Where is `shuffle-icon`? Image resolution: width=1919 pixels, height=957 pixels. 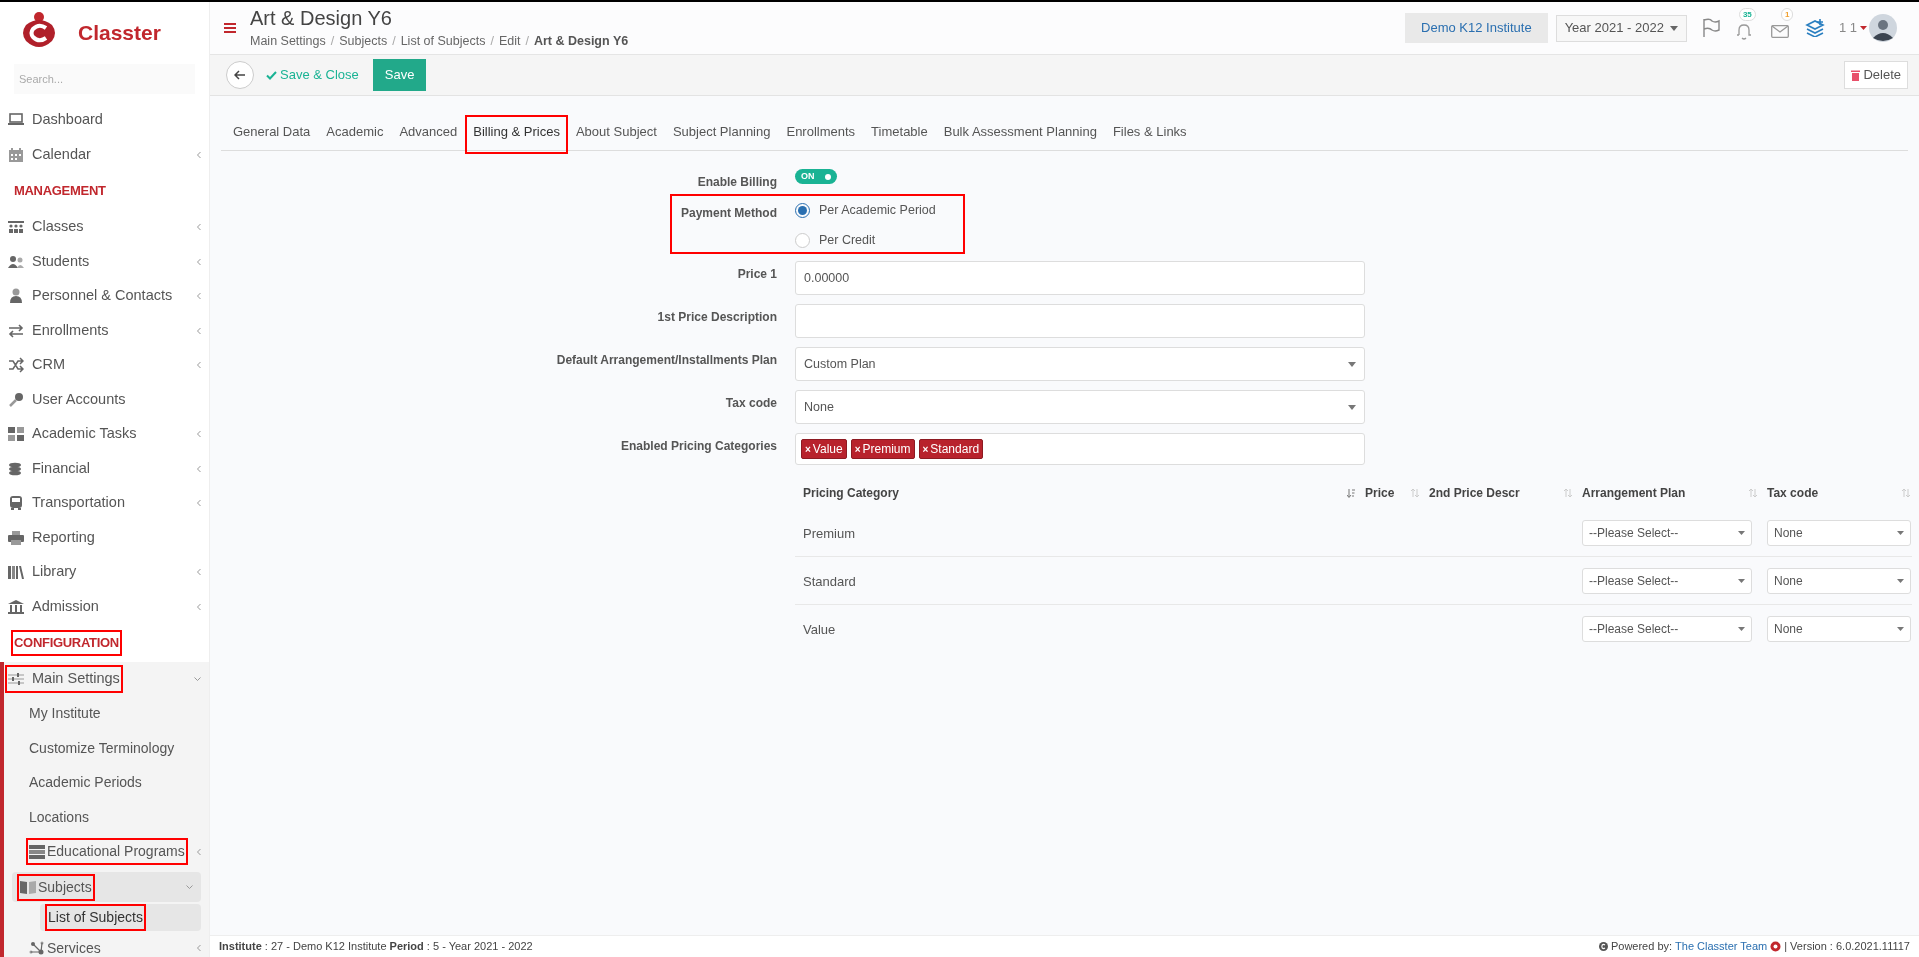 shuffle-icon is located at coordinates (16, 365).